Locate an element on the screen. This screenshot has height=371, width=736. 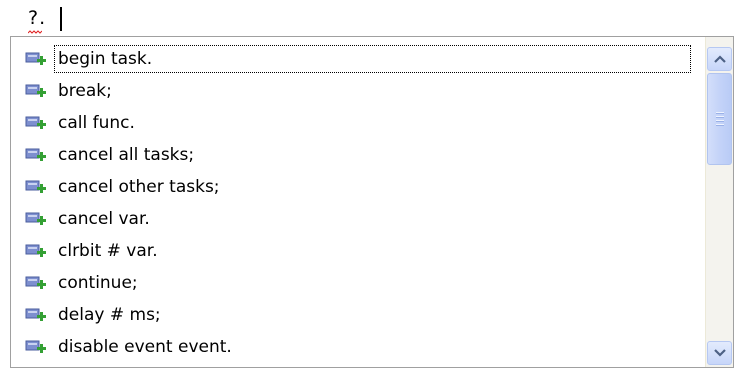
completion-item: clrbit # var. is located at coordinates (358, 251).